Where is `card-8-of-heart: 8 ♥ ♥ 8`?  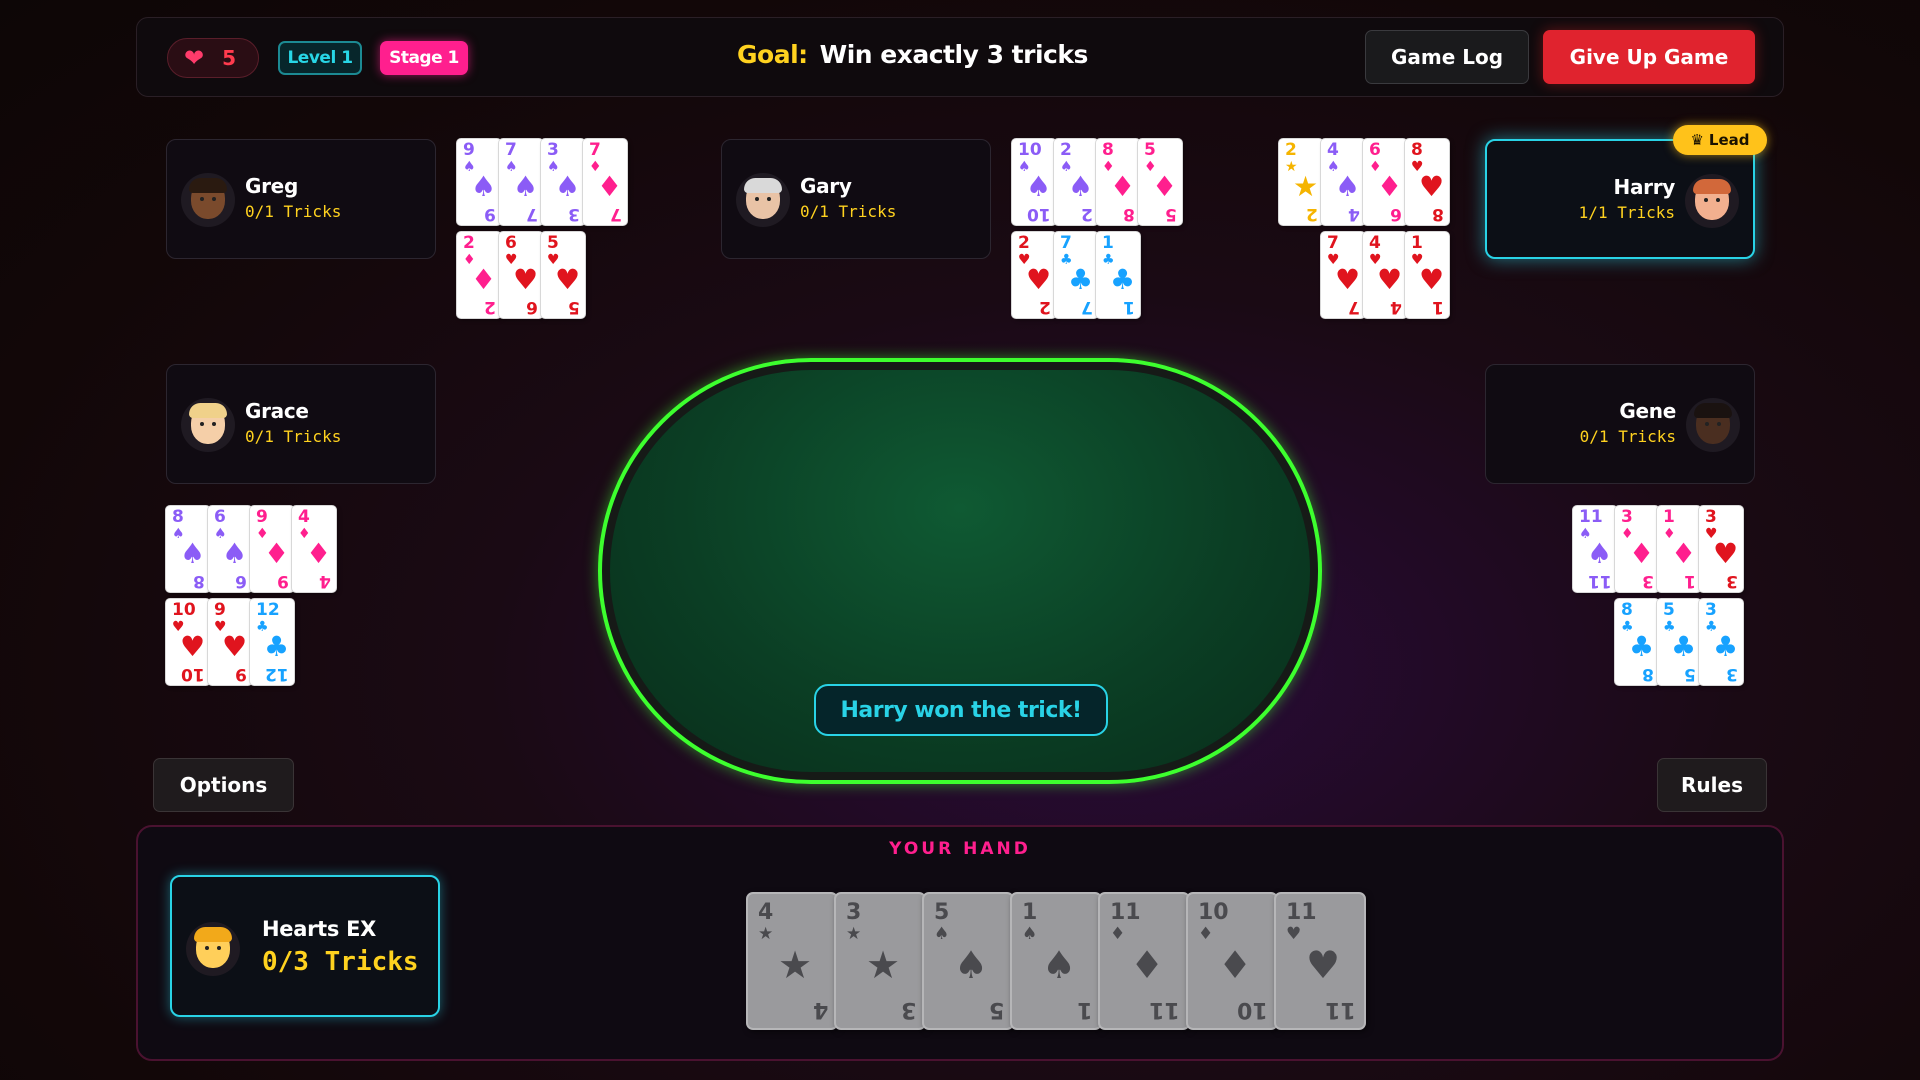
card-8-of-heart: 8 ♥ ♥ 8 is located at coordinates (1427, 182).